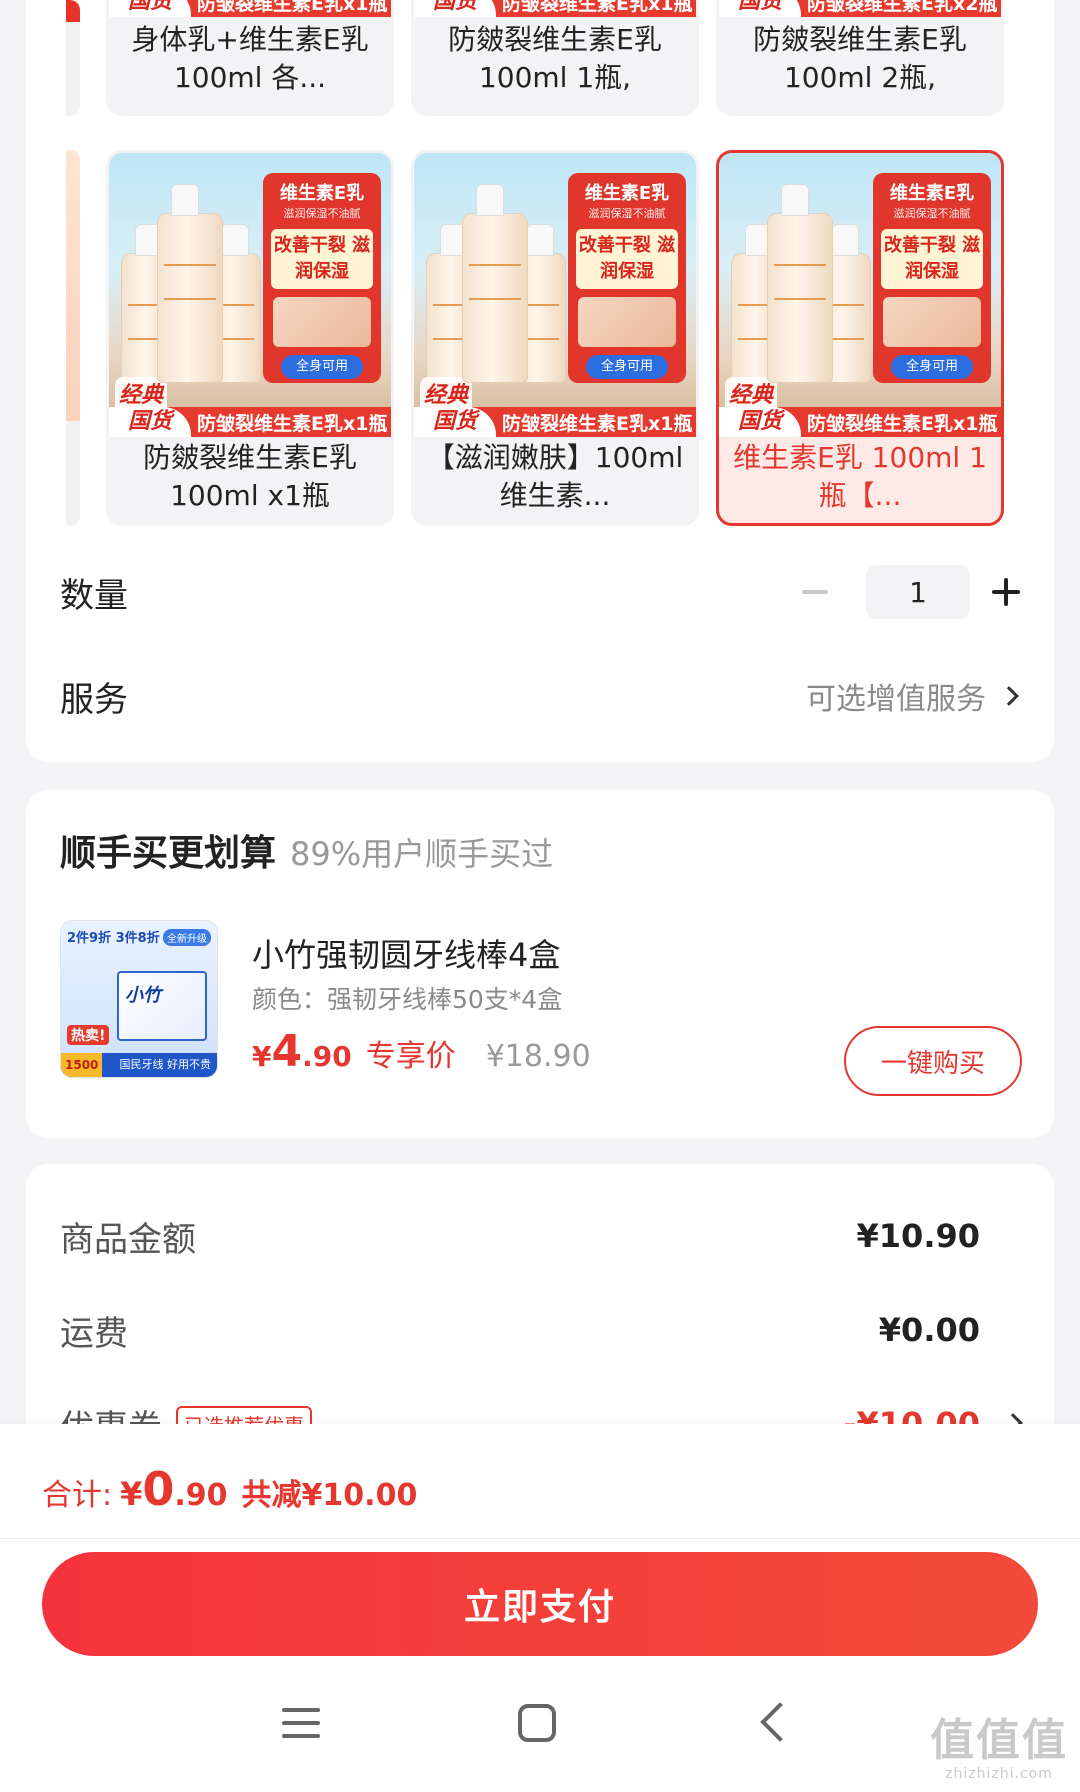  What do you see at coordinates (780, 1722) in the screenshot?
I see `back-icon` at bounding box center [780, 1722].